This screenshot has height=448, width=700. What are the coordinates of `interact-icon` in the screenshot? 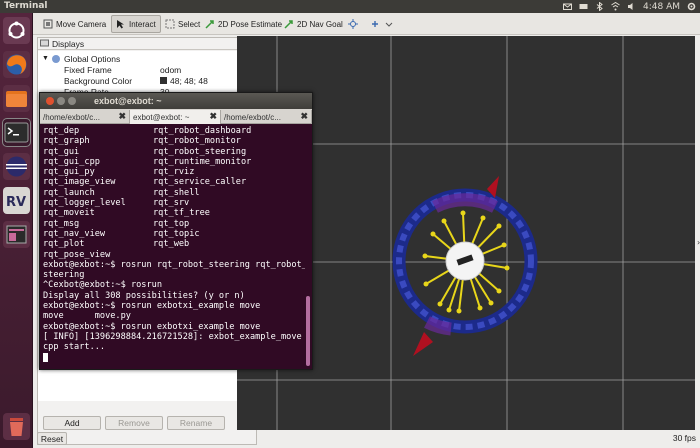 It's located at (121, 24).